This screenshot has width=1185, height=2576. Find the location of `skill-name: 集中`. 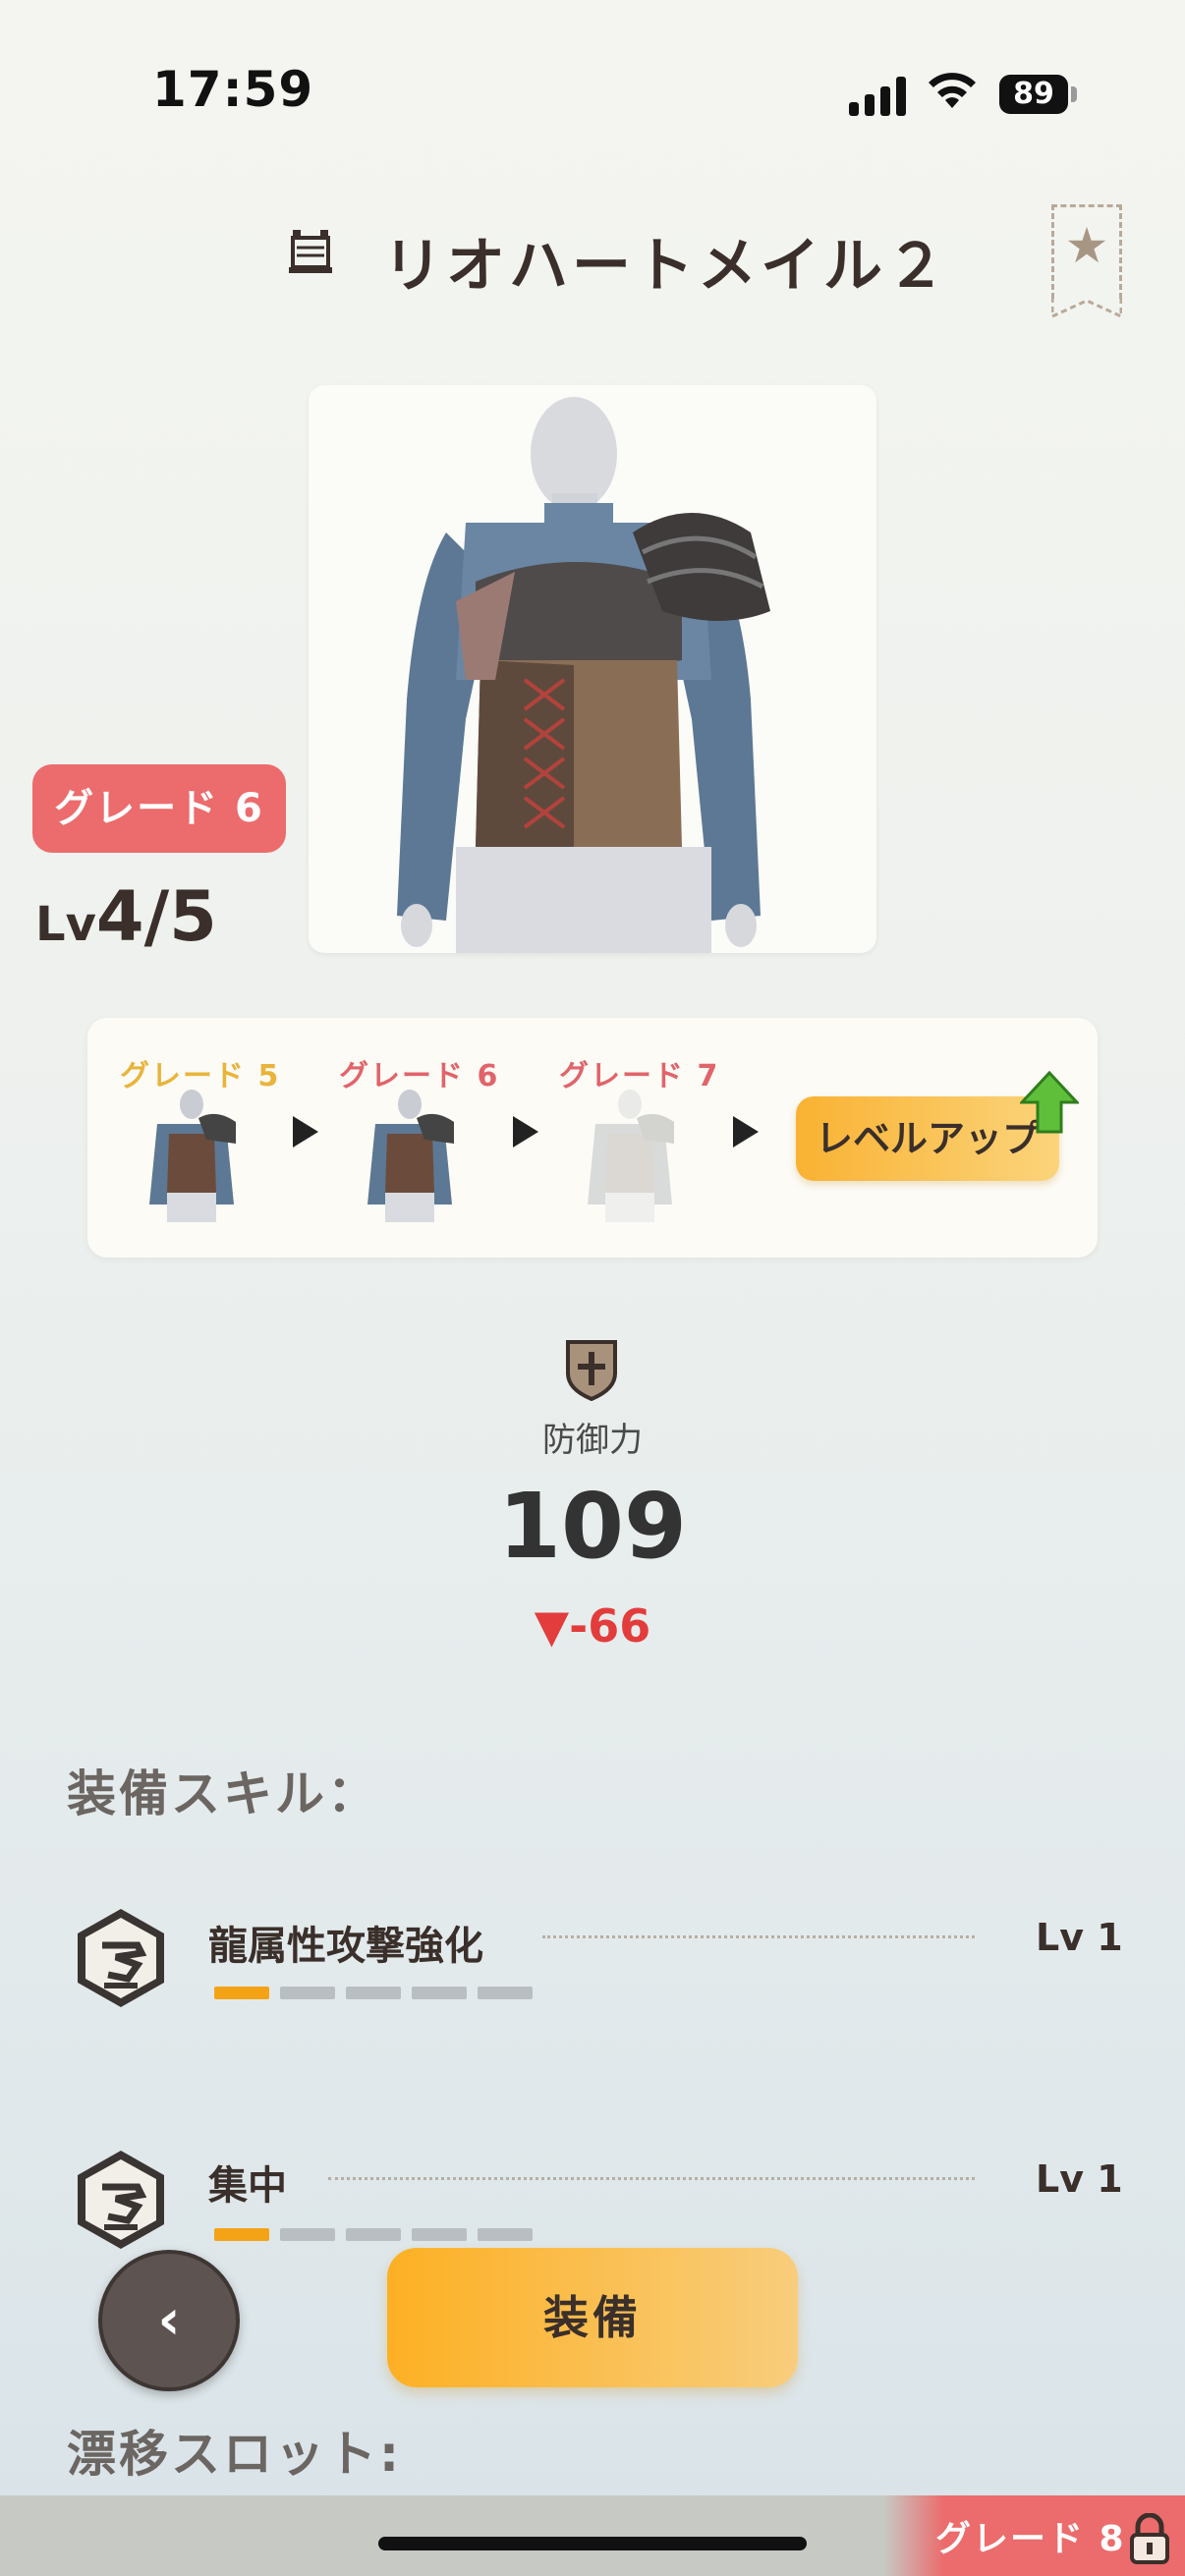

skill-name: 集中 is located at coordinates (248, 2186).